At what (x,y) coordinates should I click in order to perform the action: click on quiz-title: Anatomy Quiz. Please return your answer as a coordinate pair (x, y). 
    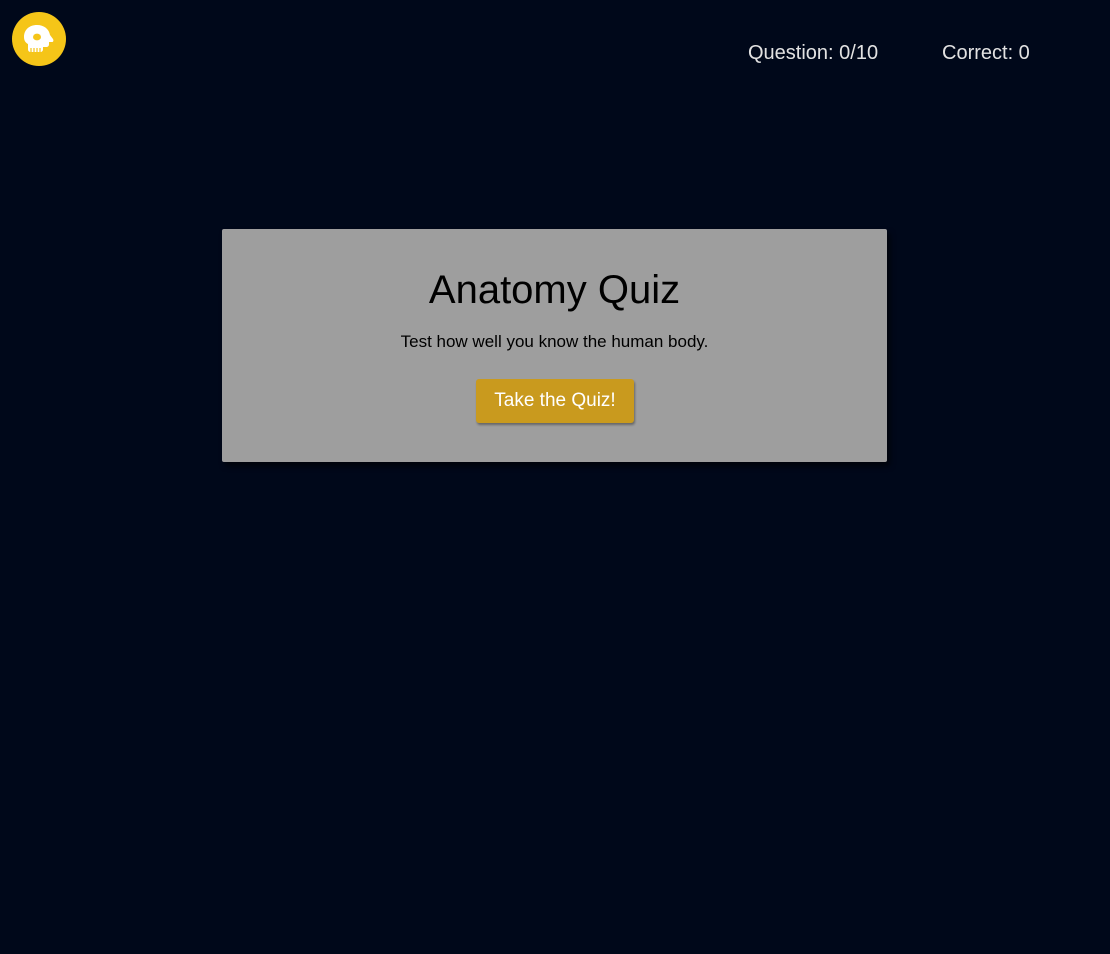
    Looking at the image, I should click on (554, 290).